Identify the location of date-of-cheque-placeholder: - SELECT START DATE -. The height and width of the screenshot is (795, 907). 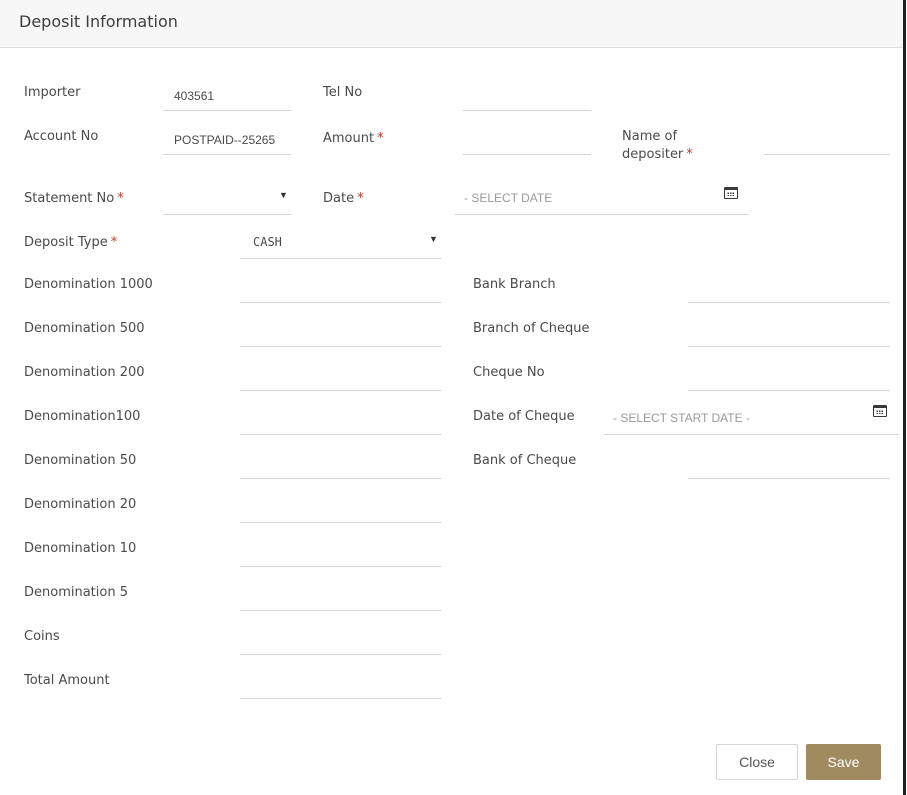
(681, 418).